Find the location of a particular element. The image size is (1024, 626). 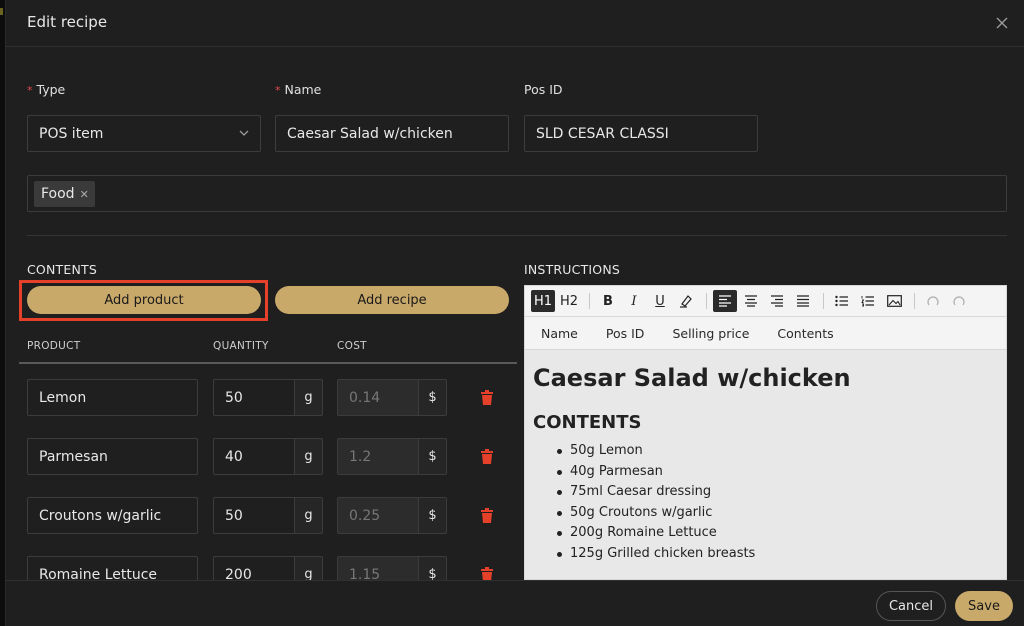

list-item: 125g Grilled chicken breasts is located at coordinates (781, 556).